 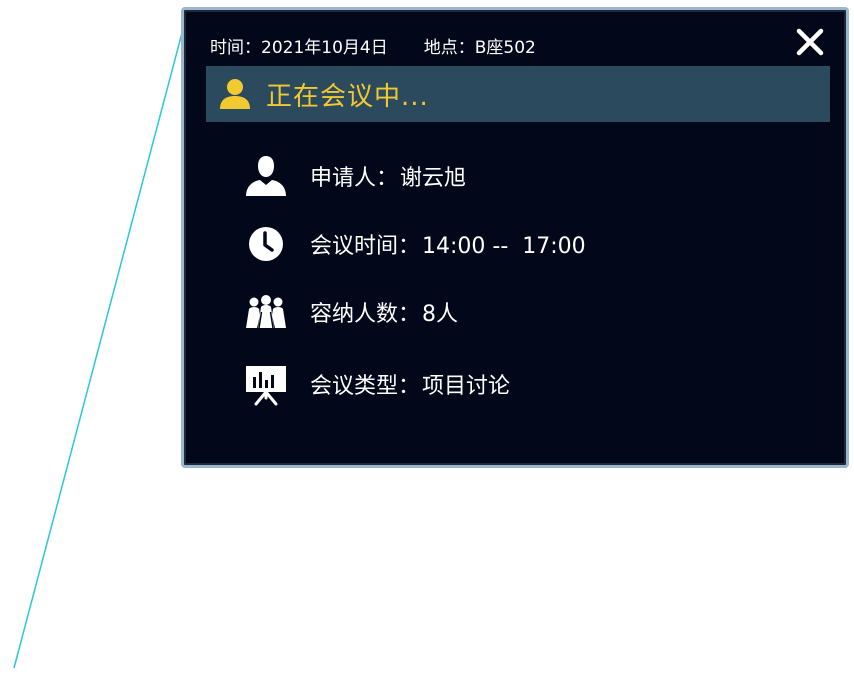 I want to click on capacity-value: 8人, so click(x=440, y=314).